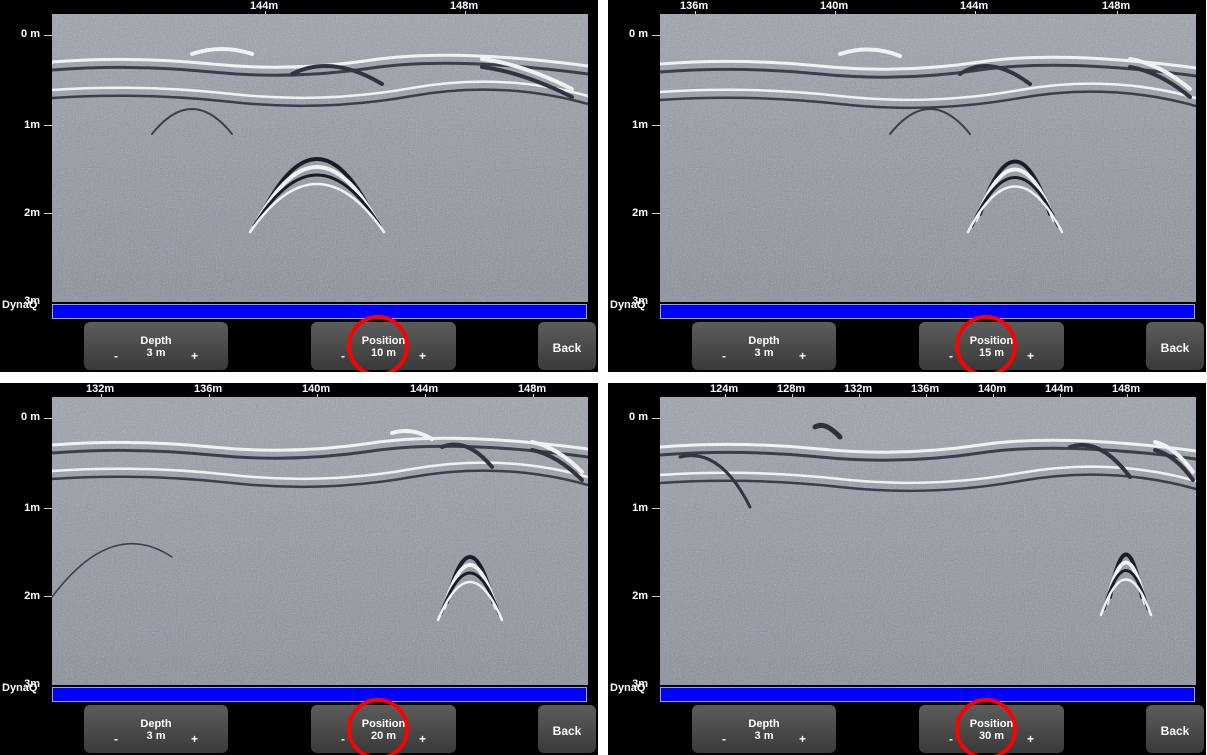 Image resolution: width=1207 pixels, height=755 pixels. What do you see at coordinates (320, 390) in the screenshot?
I see `distance-ruler: 132m 136m 140m 144m 148m` at bounding box center [320, 390].